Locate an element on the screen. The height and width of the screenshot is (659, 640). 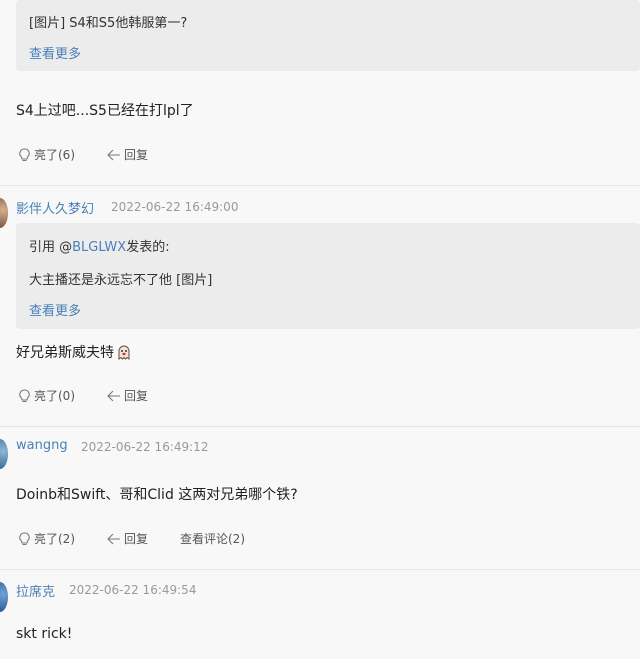
view-comments-button: 查看评论(2) is located at coordinates (212, 538).